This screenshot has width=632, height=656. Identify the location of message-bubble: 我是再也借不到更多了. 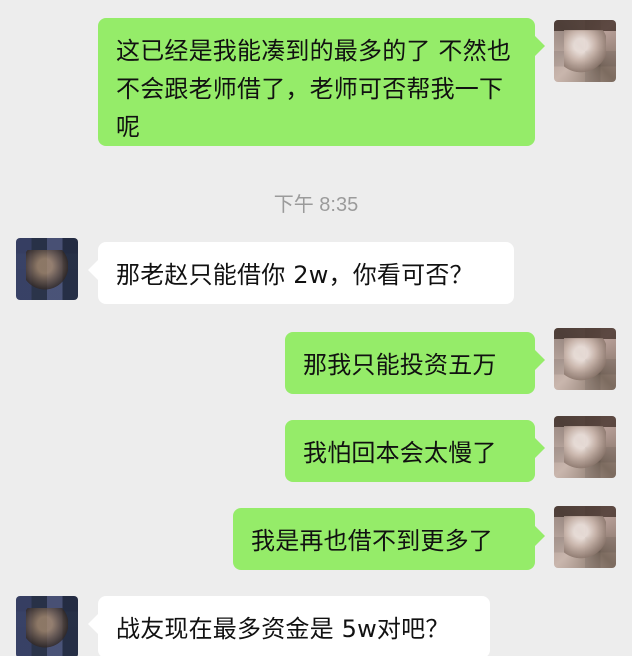
(389, 539).